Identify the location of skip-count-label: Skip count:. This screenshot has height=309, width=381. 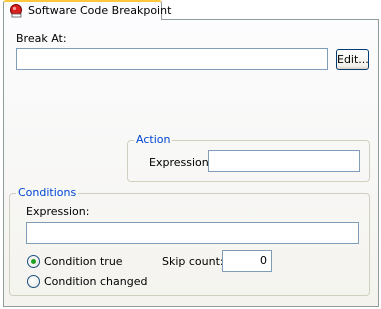
(193, 261).